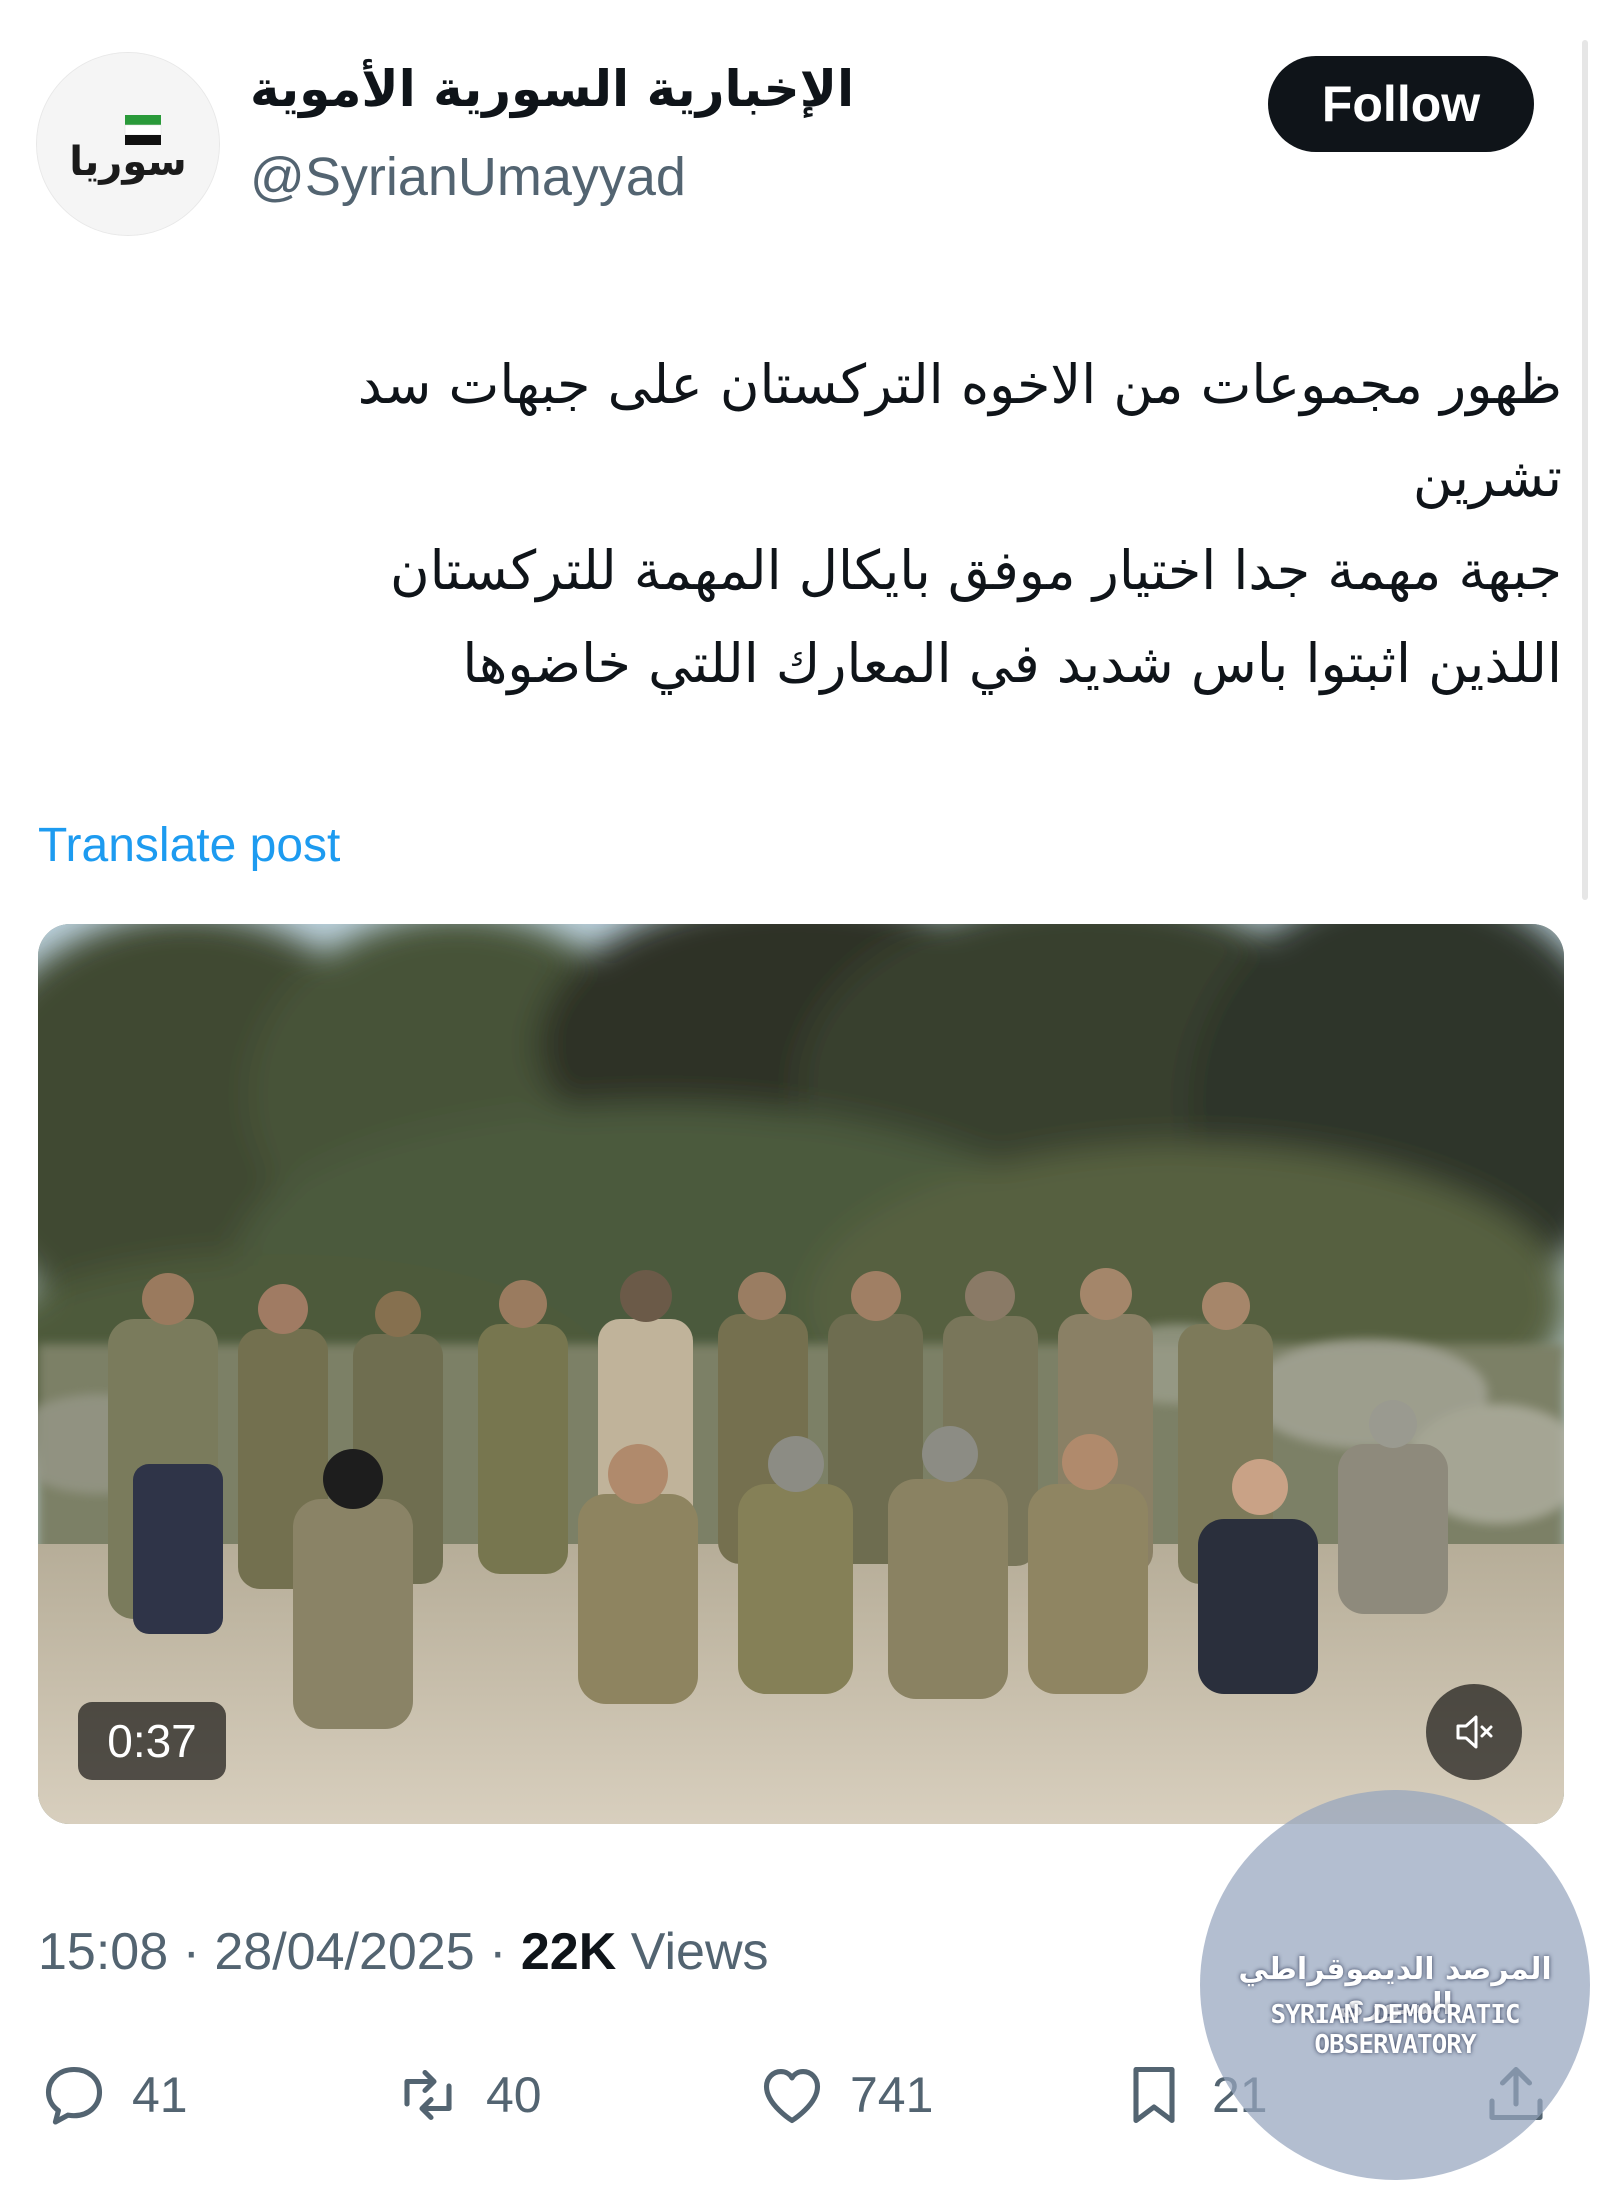 Image resolution: width=1600 pixels, height=2190 pixels. Describe the element at coordinates (844, 2095) in the screenshot. I see `like-button: 741` at that location.